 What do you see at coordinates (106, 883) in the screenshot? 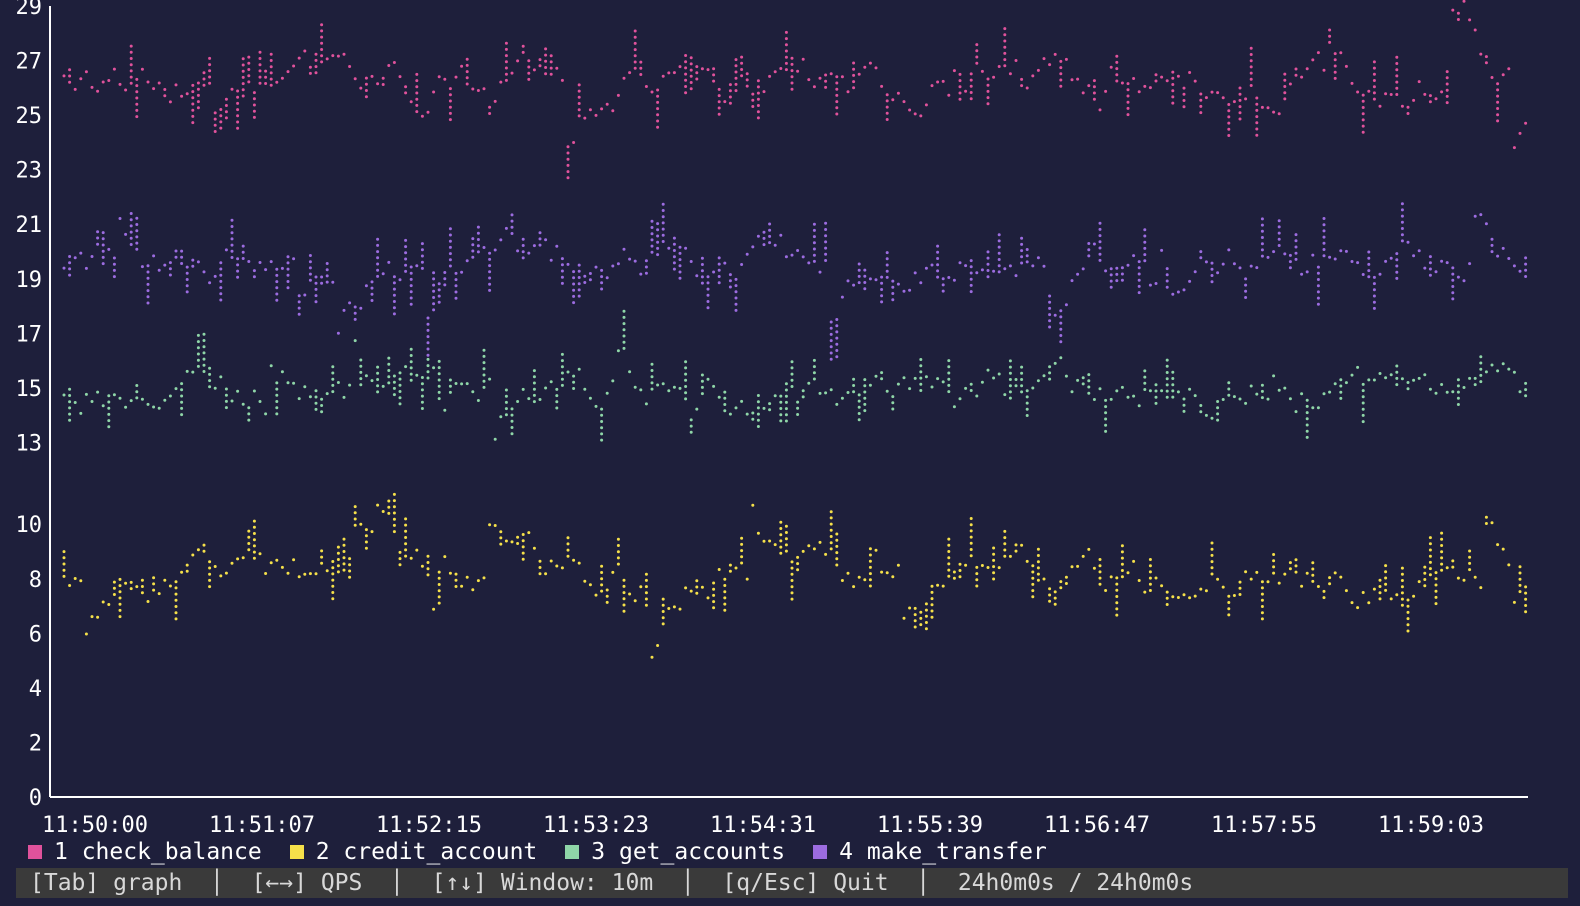
I see `tab-graph-hint: [Tab] graph` at bounding box center [106, 883].